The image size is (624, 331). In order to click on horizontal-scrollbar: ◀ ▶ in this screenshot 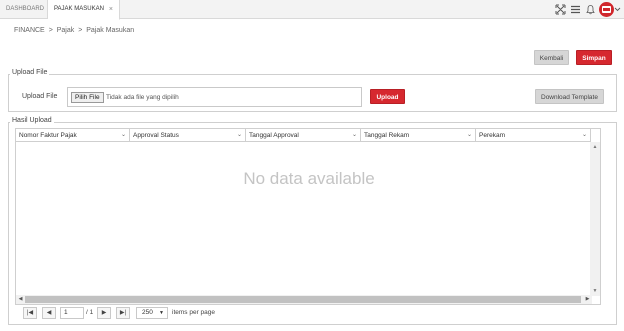, I will do `click(304, 299)`.